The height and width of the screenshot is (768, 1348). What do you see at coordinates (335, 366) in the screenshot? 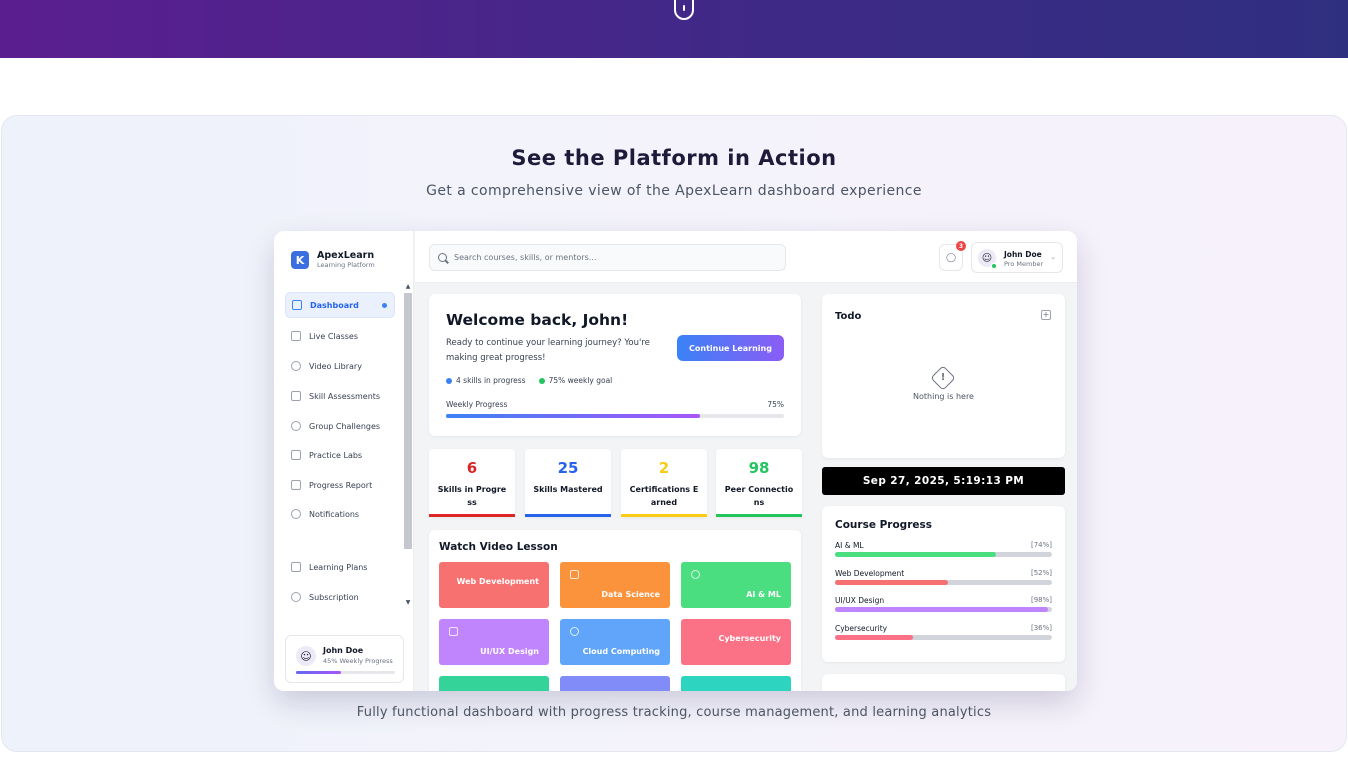
I see `sidebar-item-label: Video Library` at bounding box center [335, 366].